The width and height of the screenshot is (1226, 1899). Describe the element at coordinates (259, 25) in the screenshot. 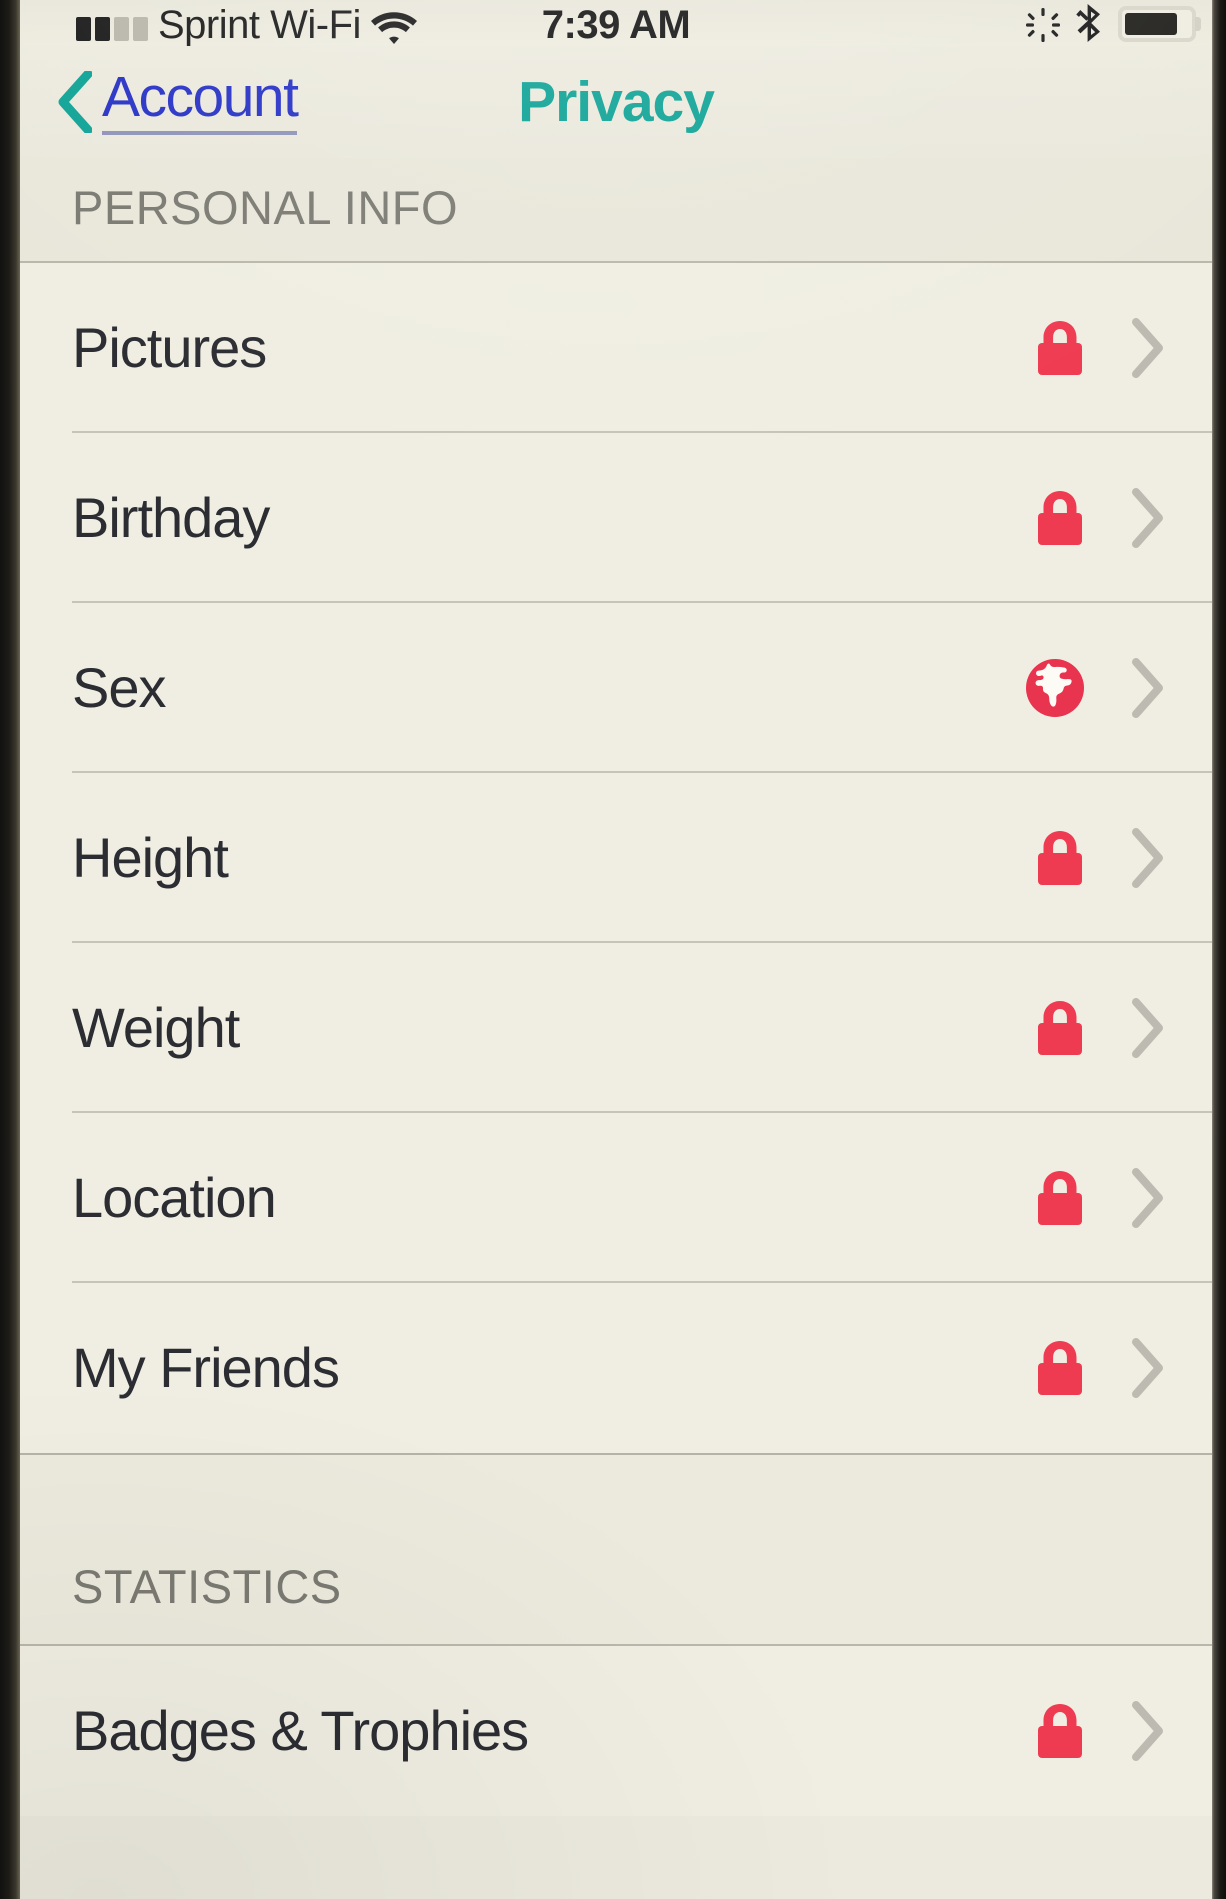

I see `carrier-label: Sprint Wi-Fi` at that location.